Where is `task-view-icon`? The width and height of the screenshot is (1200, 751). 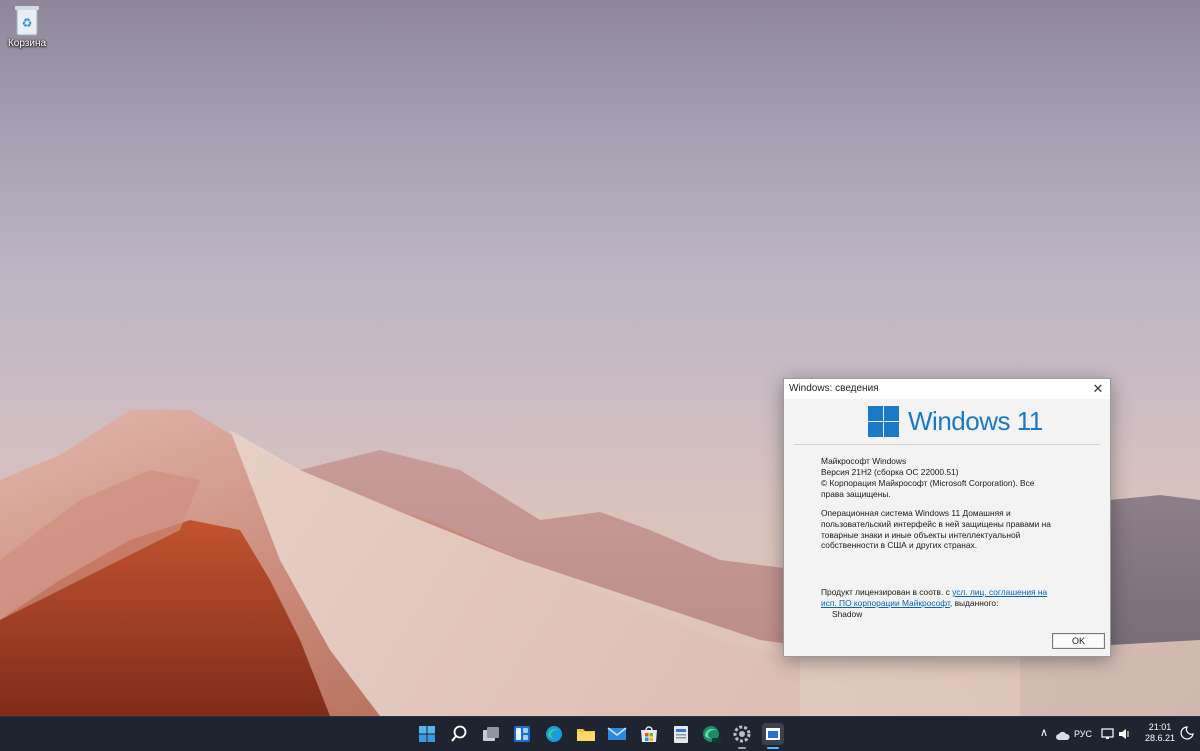 task-view-icon is located at coordinates (491, 734).